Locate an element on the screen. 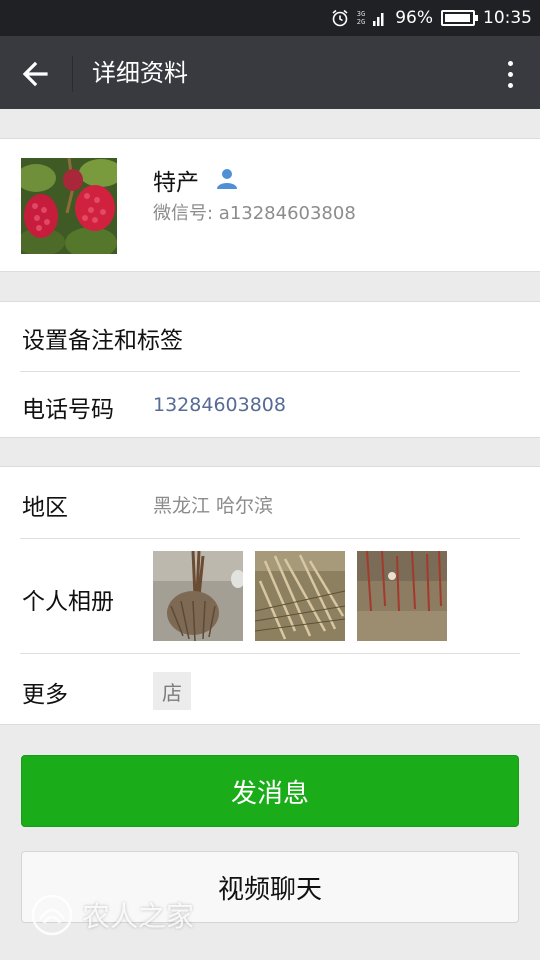 The height and width of the screenshot is (960, 540). avatar is located at coordinates (69, 206).